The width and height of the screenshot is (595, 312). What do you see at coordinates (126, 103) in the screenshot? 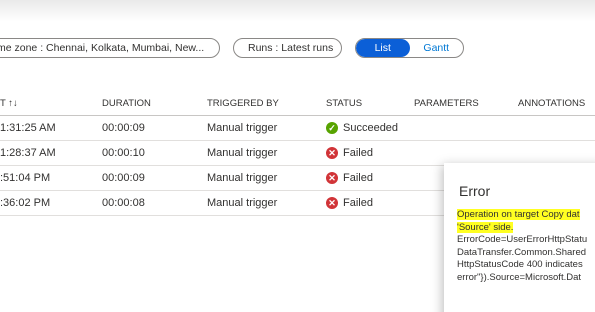
I see `header-duration: DURATION` at bounding box center [126, 103].